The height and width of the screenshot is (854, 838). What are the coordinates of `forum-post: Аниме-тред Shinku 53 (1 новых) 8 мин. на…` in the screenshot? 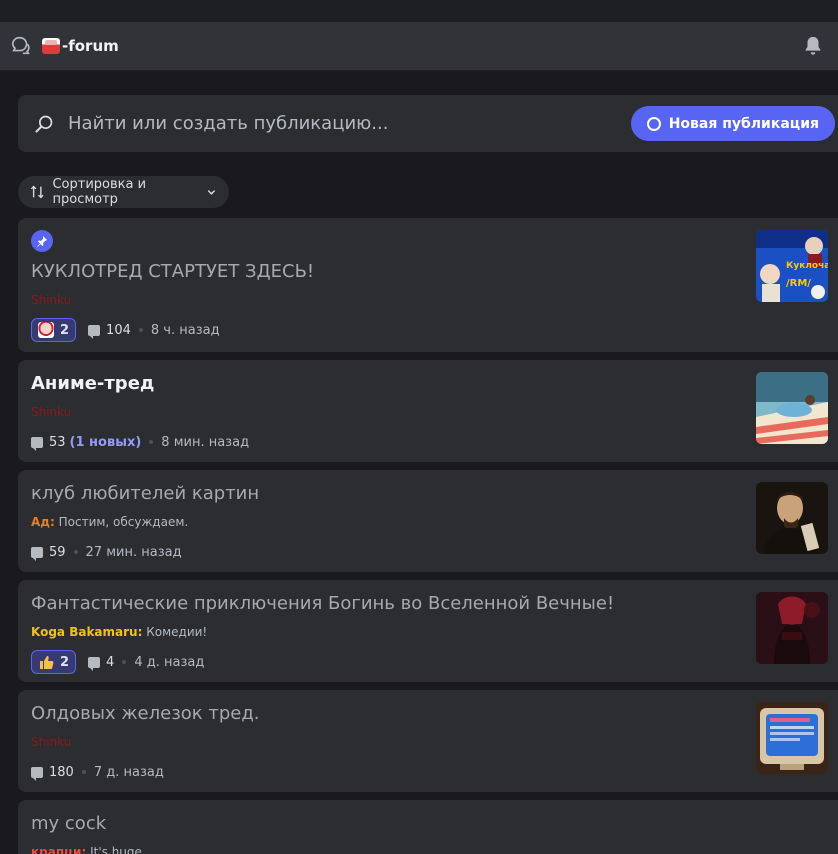 It's located at (428, 411).